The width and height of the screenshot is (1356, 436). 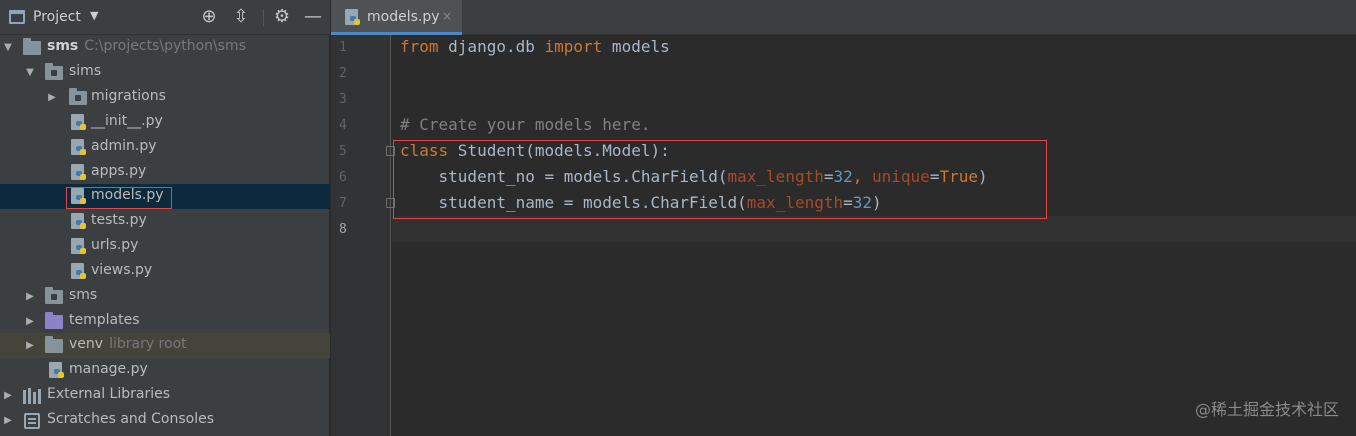 I want to click on code-line-4: # Create your models here., so click(x=525, y=125).